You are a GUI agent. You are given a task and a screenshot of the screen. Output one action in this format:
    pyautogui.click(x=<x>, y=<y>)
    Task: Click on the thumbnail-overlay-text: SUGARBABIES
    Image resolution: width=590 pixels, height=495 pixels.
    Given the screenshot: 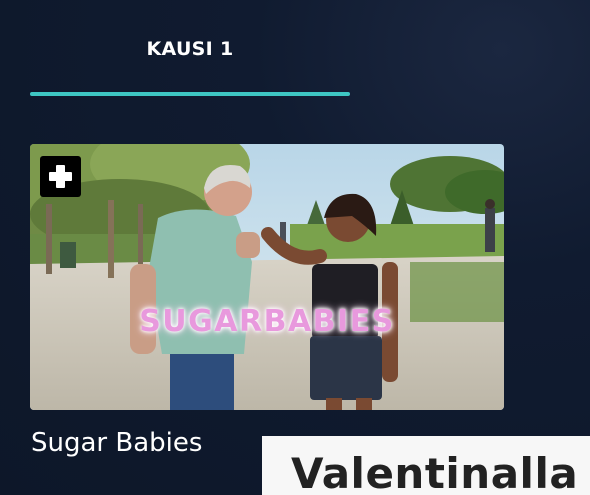 What is the action you would take?
    pyautogui.click(x=267, y=321)
    